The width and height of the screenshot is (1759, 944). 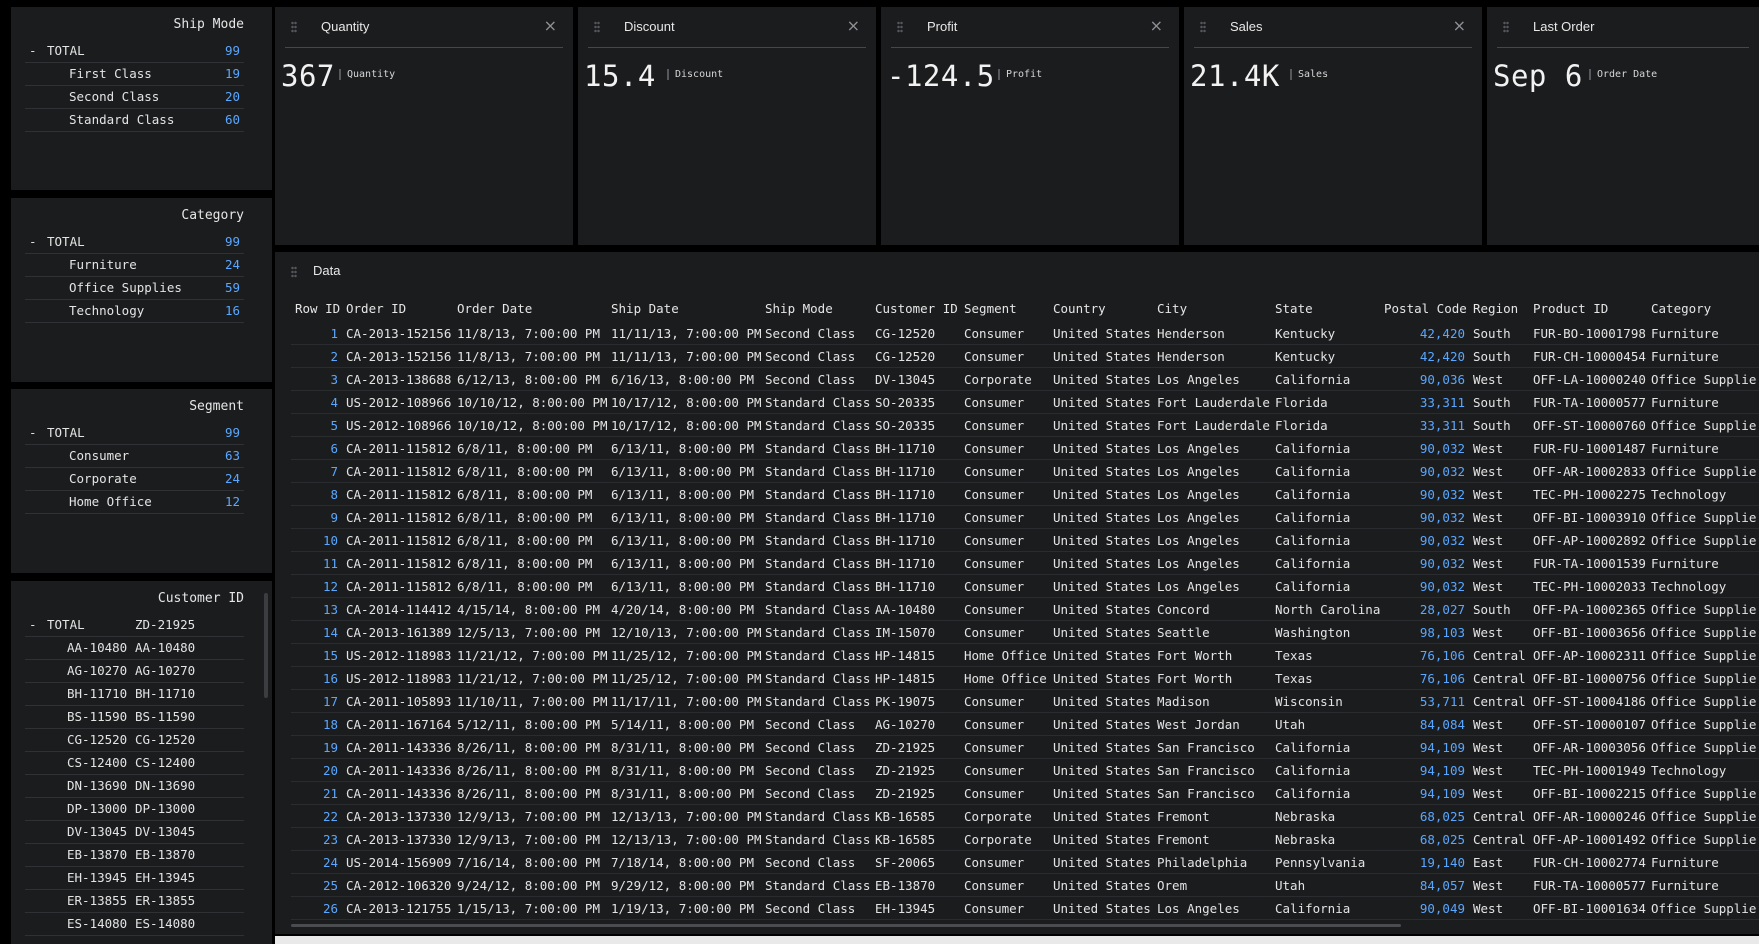 I want to click on filter-row-value: CS-12400, so click(x=165, y=762).